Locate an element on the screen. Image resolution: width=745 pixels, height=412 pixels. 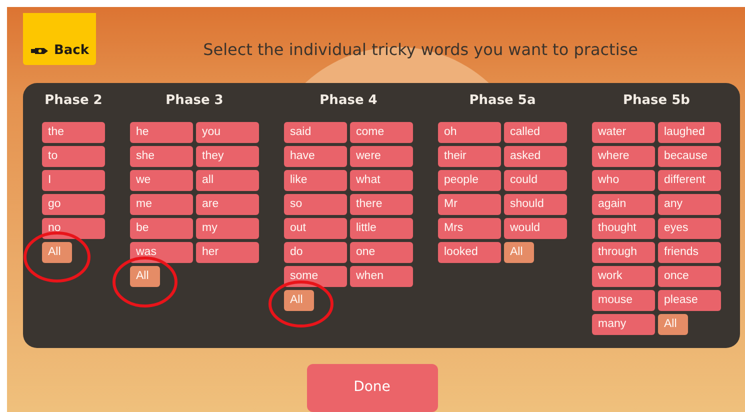
word-button: my is located at coordinates (227, 228).